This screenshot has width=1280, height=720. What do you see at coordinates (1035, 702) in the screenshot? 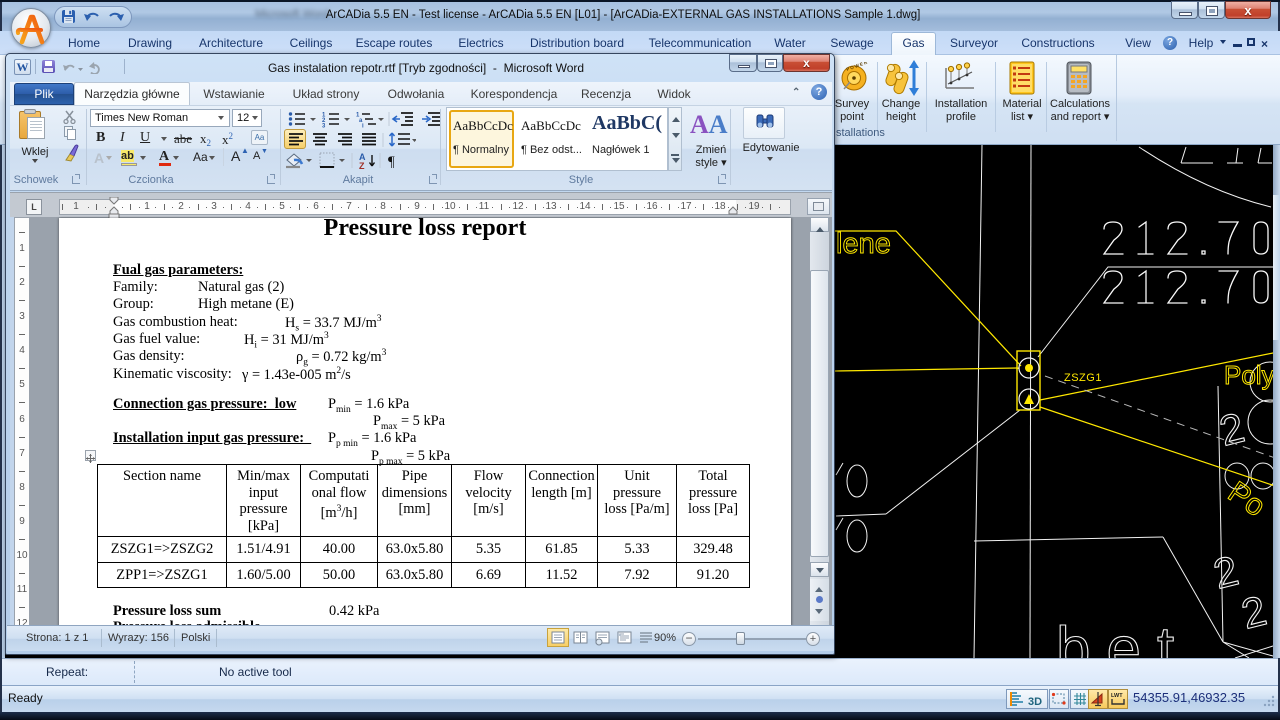
I see `svg-text: 3D` at bounding box center [1035, 702].